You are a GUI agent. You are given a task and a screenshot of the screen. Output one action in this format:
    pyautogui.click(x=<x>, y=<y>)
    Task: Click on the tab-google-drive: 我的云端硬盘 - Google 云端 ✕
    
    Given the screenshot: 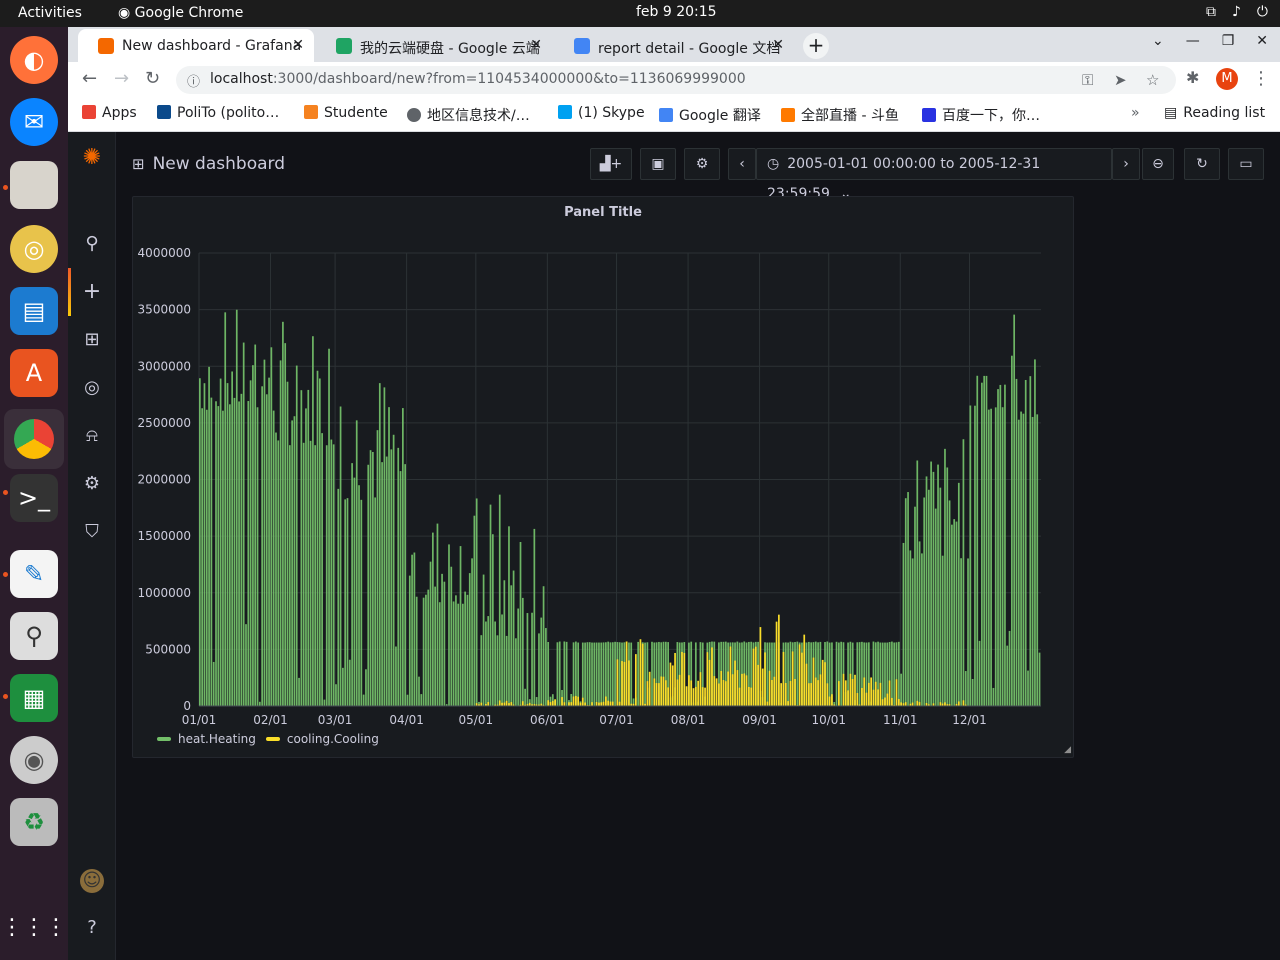 What is the action you would take?
    pyautogui.click(x=434, y=45)
    